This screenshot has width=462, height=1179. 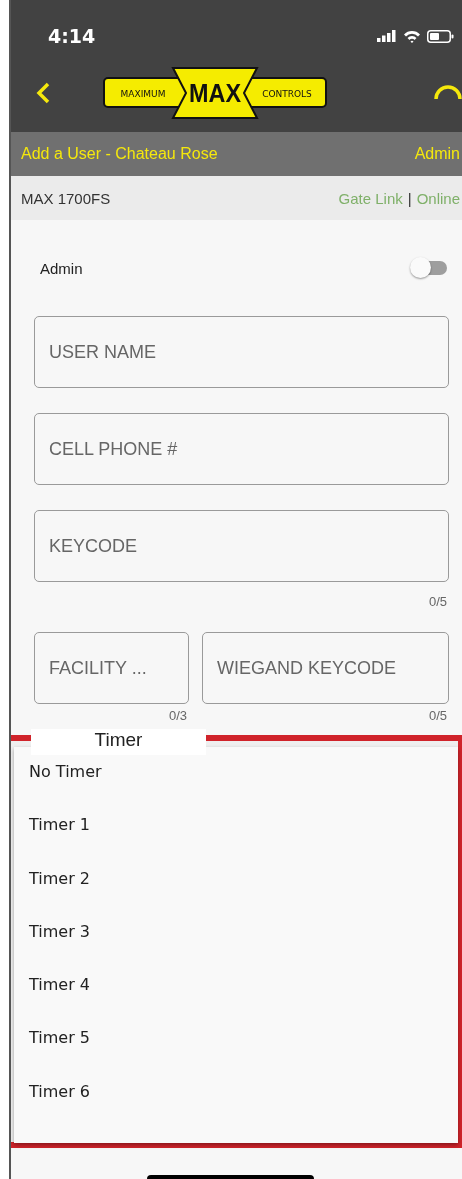 I want to click on status-time: 4:14, so click(x=72, y=36).